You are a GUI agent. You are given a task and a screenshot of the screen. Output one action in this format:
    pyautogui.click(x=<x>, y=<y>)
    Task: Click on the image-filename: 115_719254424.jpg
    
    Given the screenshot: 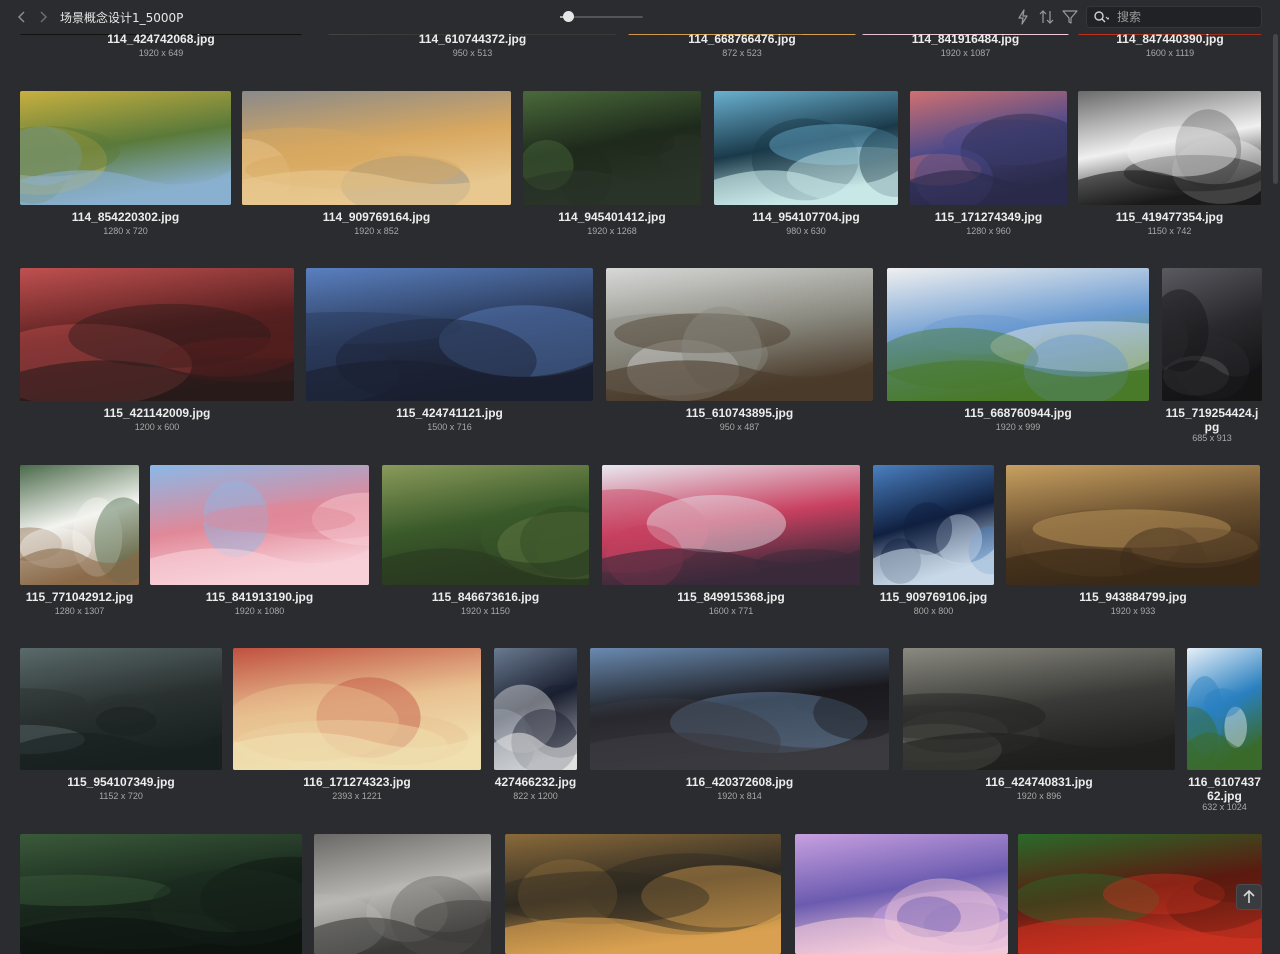 What is the action you would take?
    pyautogui.click(x=1212, y=420)
    